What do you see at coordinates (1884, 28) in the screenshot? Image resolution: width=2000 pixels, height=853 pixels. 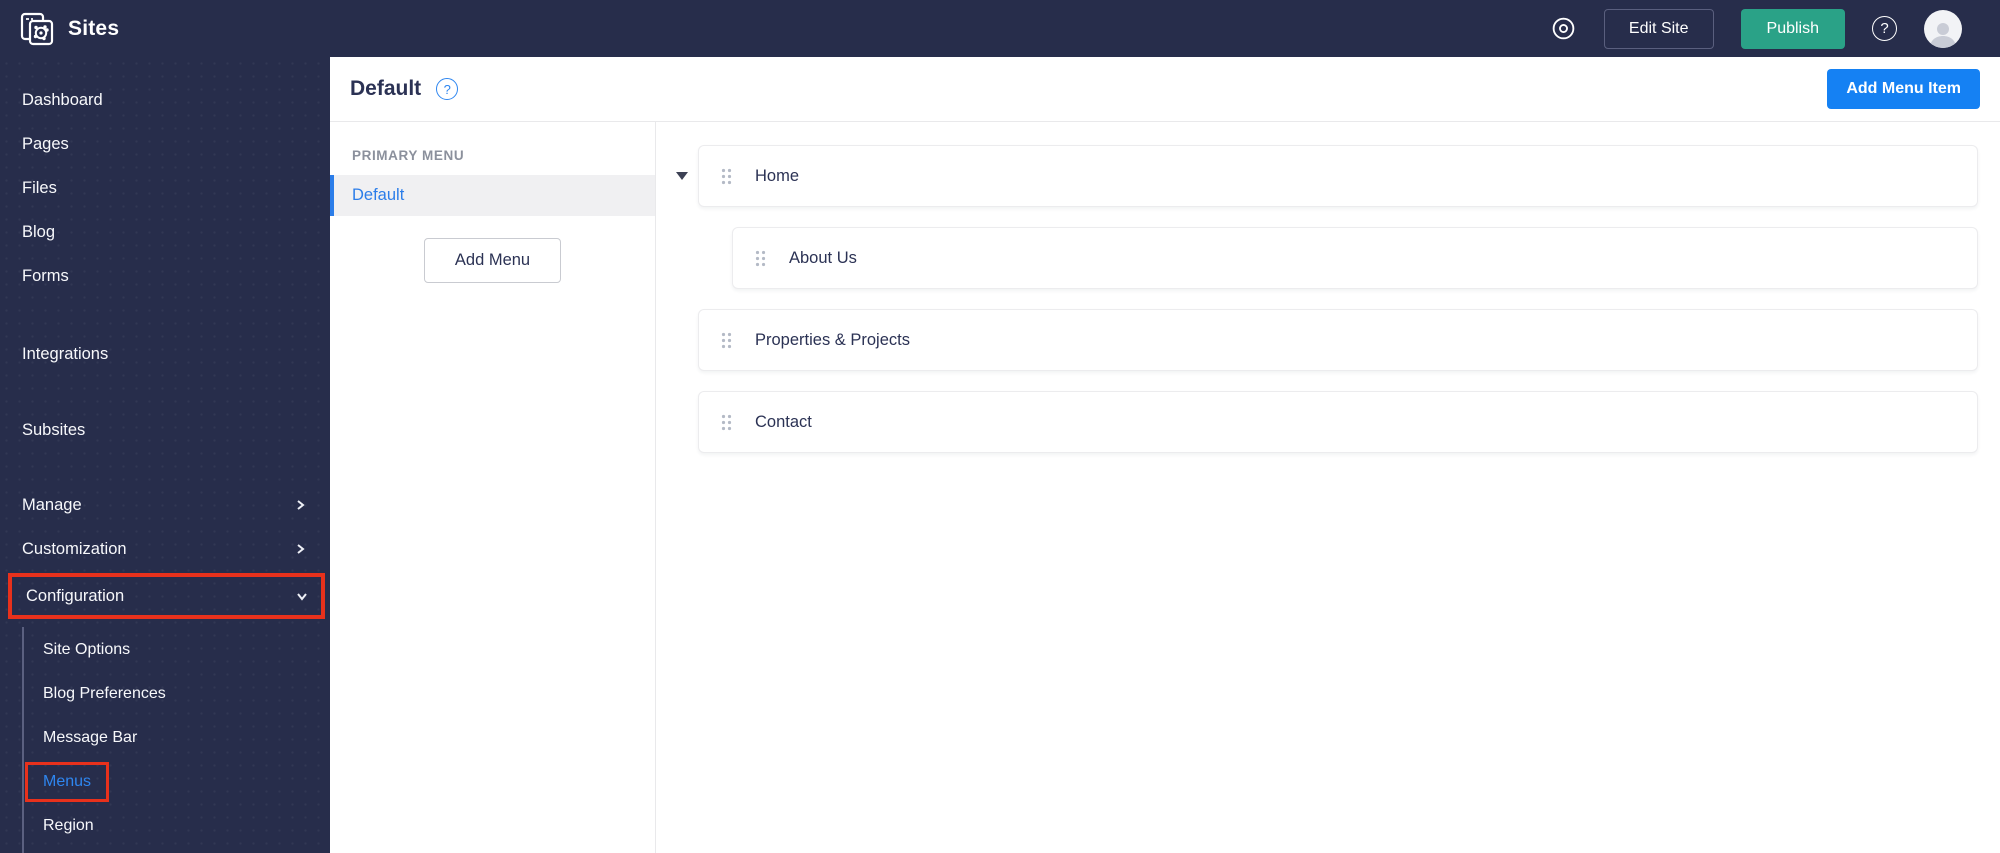 I see `help-icon: ?` at bounding box center [1884, 28].